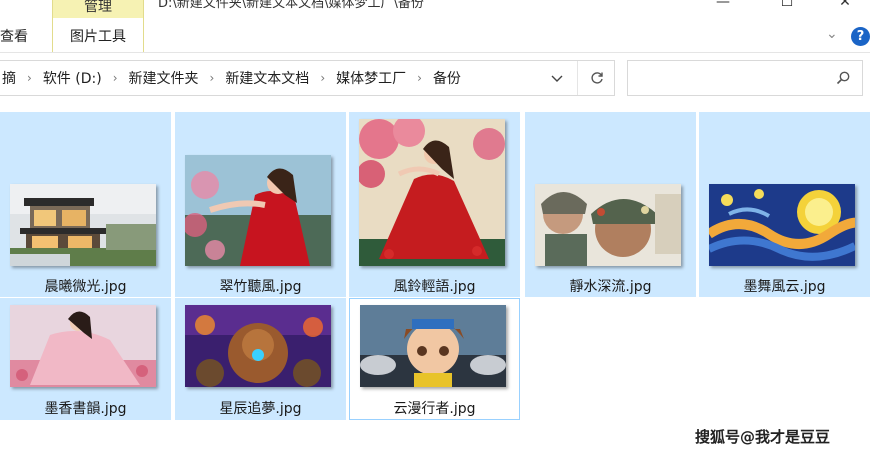  I want to click on file-name: 星辰追夢.jpg, so click(260, 408).